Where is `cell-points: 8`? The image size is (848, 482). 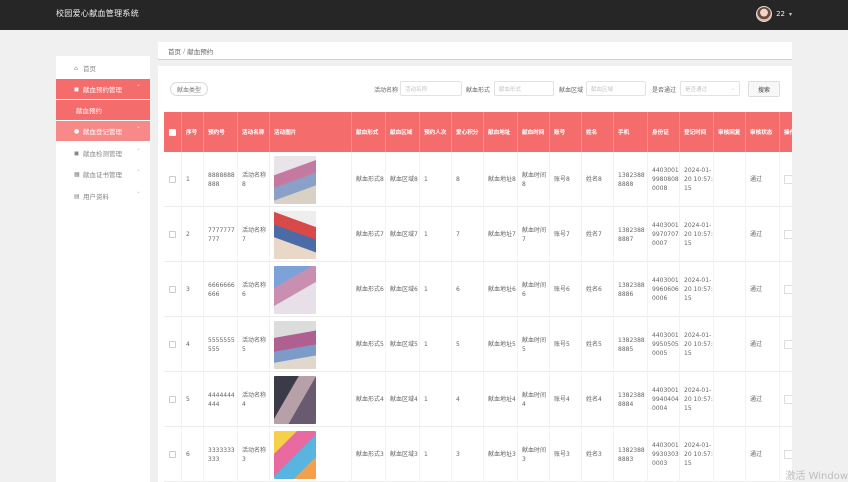 cell-points: 8 is located at coordinates (468, 179).